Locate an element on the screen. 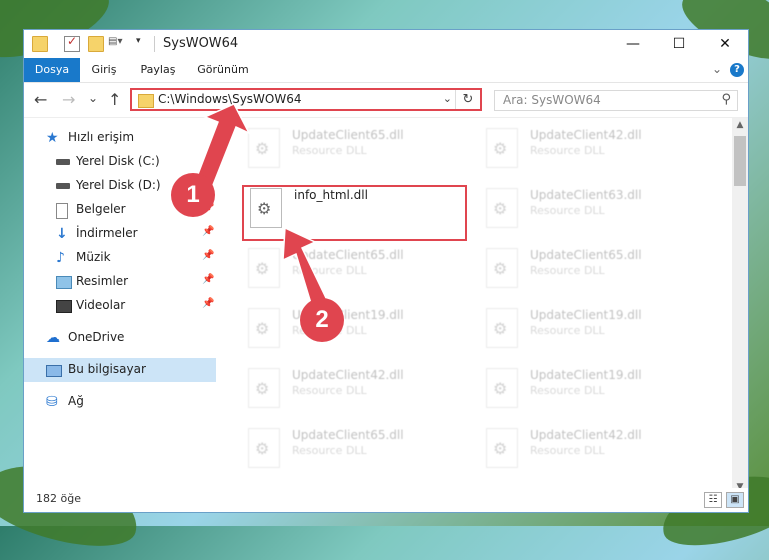 This screenshot has height=560, width=769. back-arrow-icon: ← is located at coordinates (40, 99).